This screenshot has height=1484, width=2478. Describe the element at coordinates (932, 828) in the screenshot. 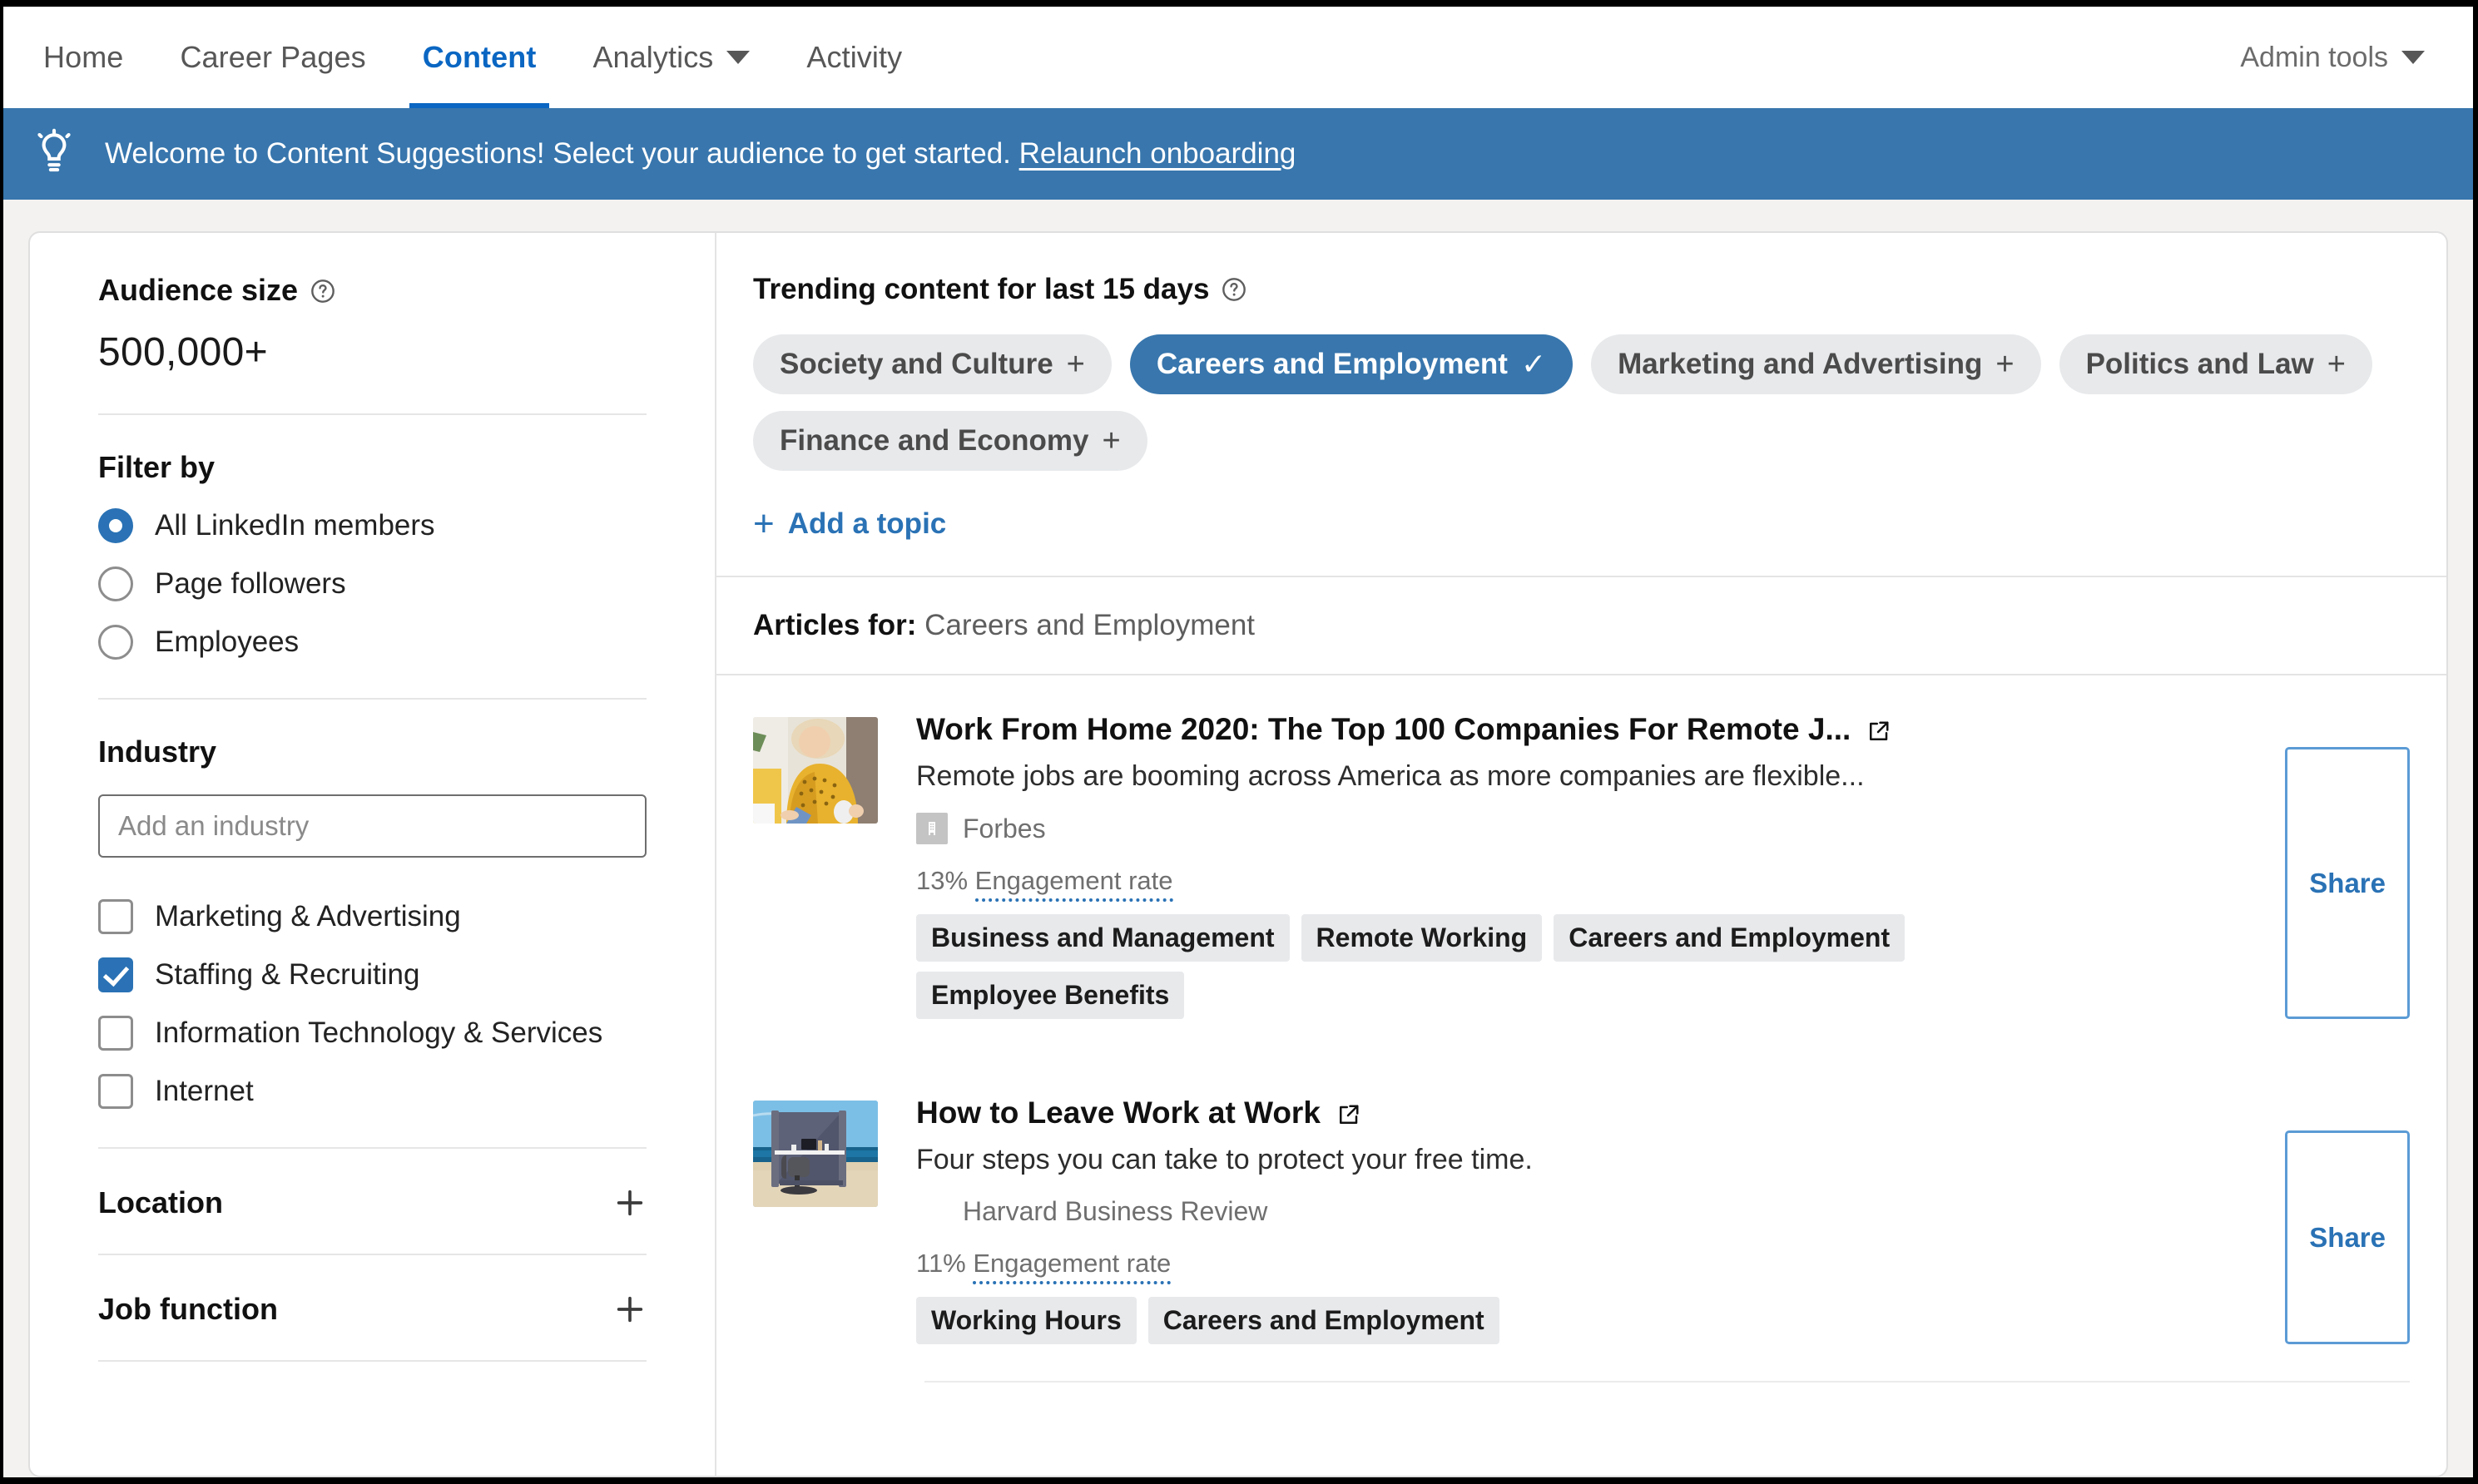

I see `publisher-logo-icon` at that location.